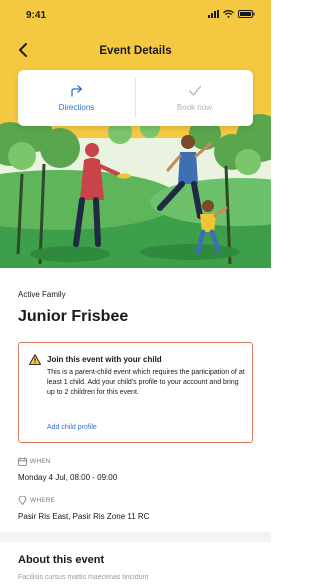  What do you see at coordinates (36, 15) in the screenshot?
I see `status-time: 9:41` at bounding box center [36, 15].